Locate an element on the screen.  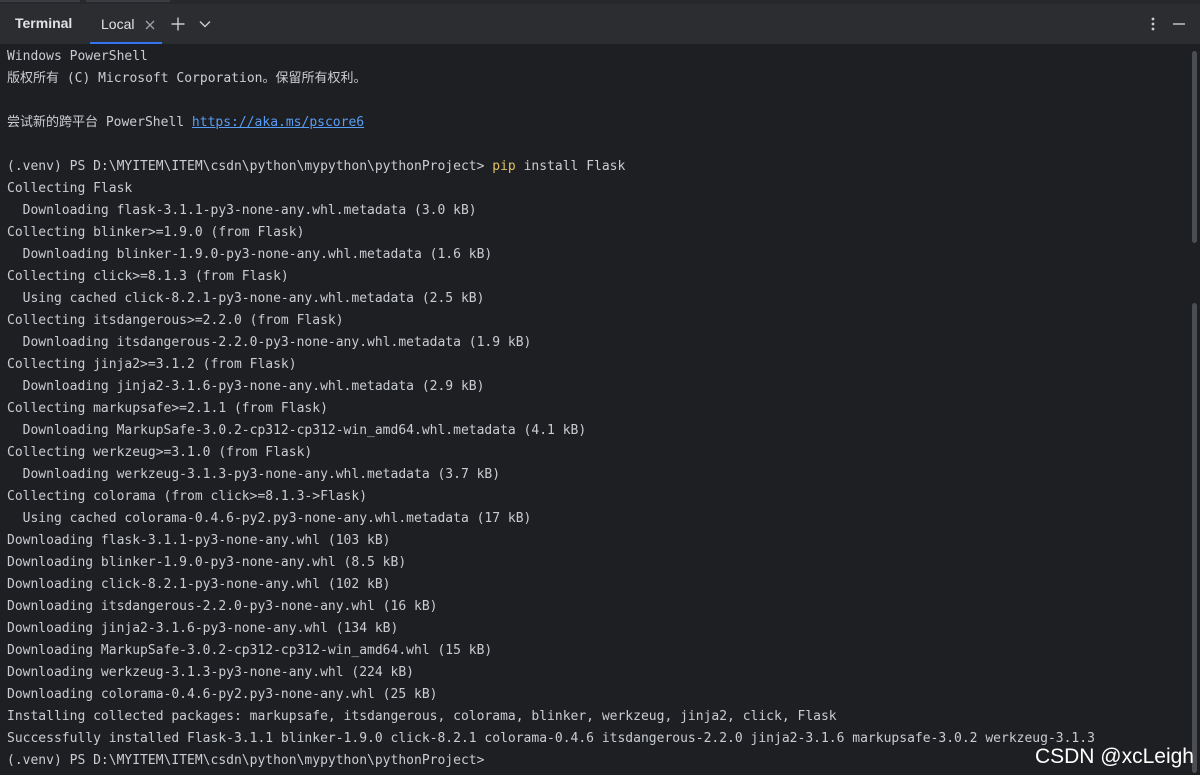
output-line: Collecting Flask is located at coordinates (70, 188).